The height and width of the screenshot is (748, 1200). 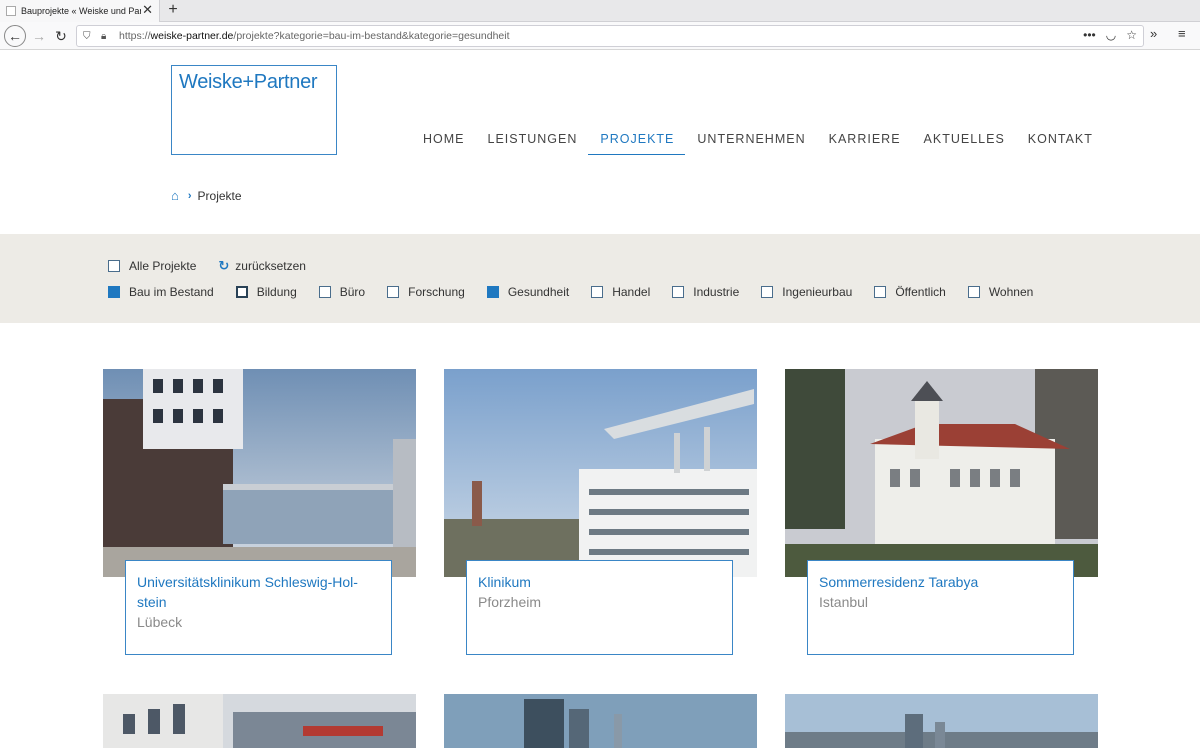 I want to click on reset-filters-button: ↻ zurücksetzen, so click(x=262, y=266).